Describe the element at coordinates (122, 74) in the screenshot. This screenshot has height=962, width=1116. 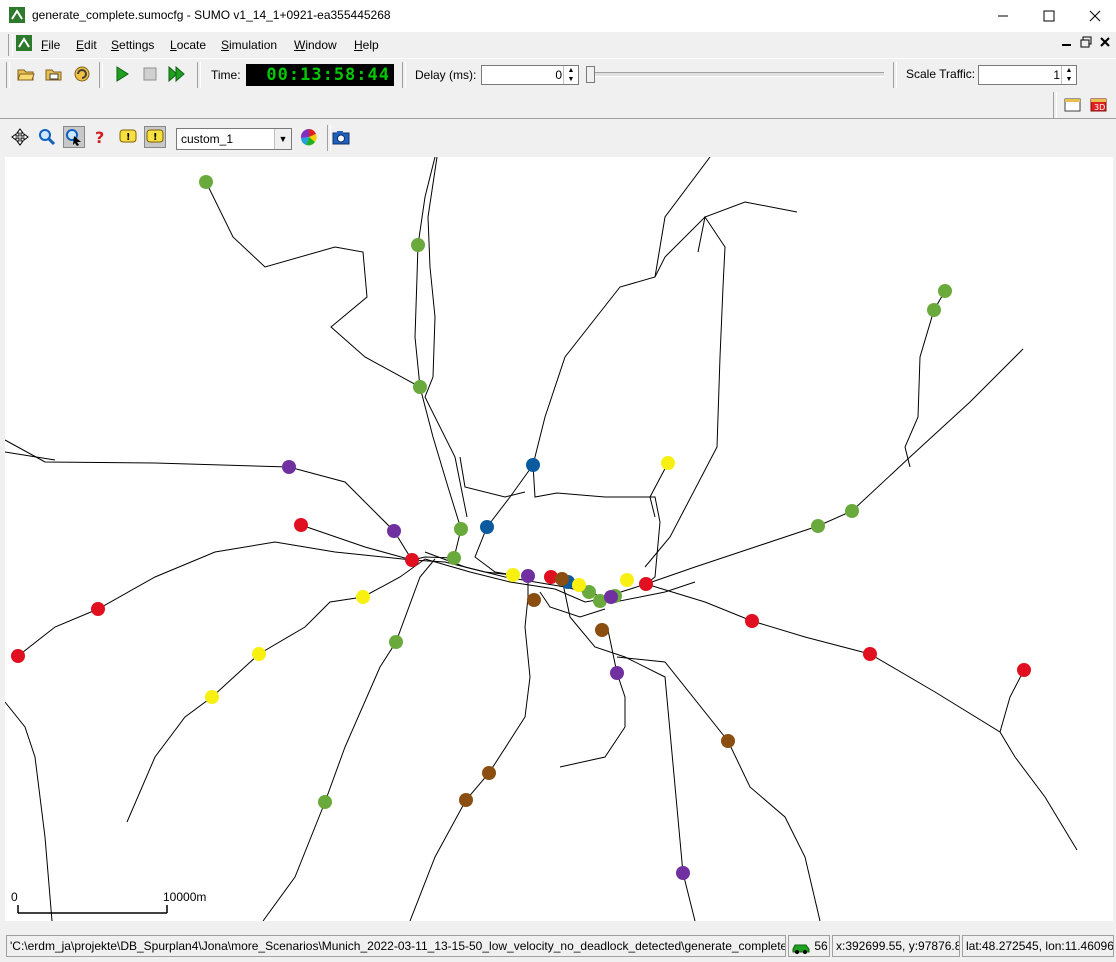
I see `run-button` at that location.